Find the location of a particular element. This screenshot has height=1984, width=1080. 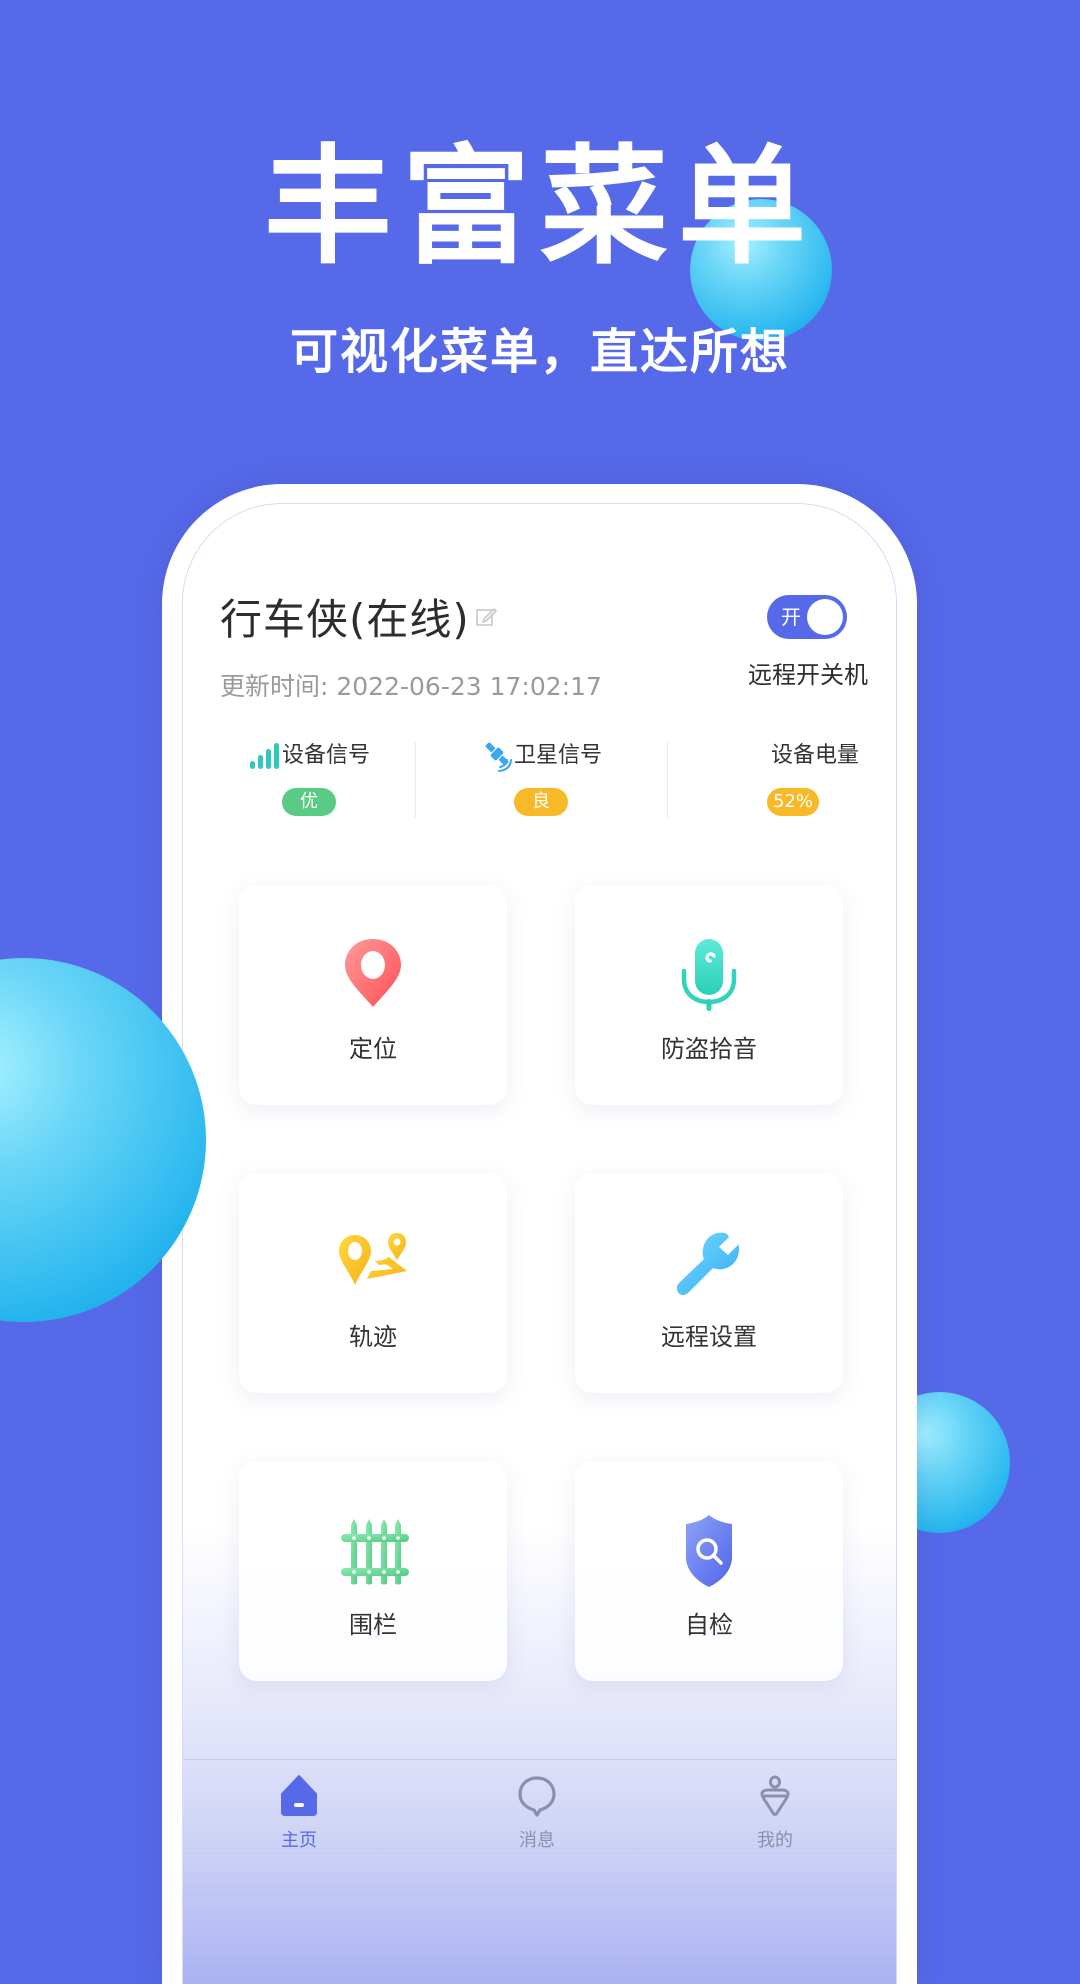

toggle-state-label: 开 is located at coordinates (791, 617).